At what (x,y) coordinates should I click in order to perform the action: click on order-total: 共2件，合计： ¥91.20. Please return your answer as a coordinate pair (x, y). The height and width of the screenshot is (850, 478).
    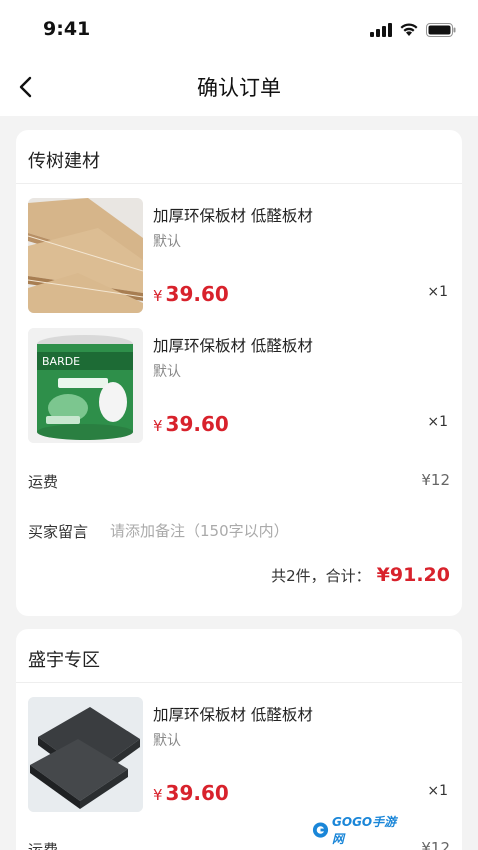
    Looking at the image, I should click on (360, 575).